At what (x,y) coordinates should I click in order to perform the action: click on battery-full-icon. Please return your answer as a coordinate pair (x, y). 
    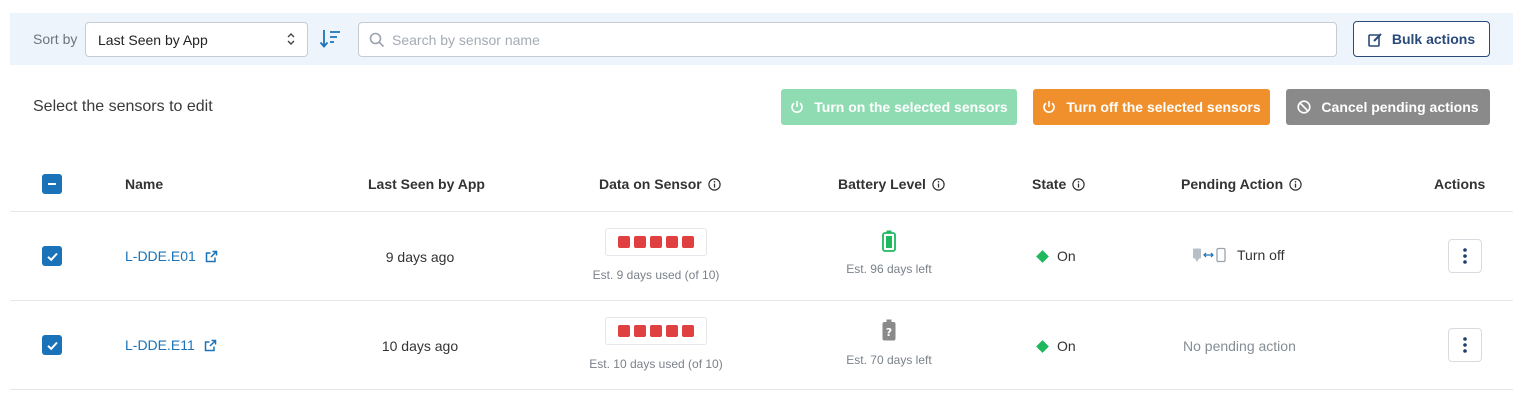
    Looking at the image, I should click on (889, 241).